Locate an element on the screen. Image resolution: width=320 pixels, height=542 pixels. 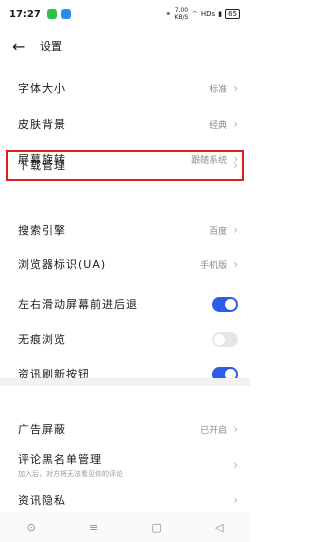
system-nav-bar: ⊙ ≡ ▢ ◁ is located at coordinates (125, 527).